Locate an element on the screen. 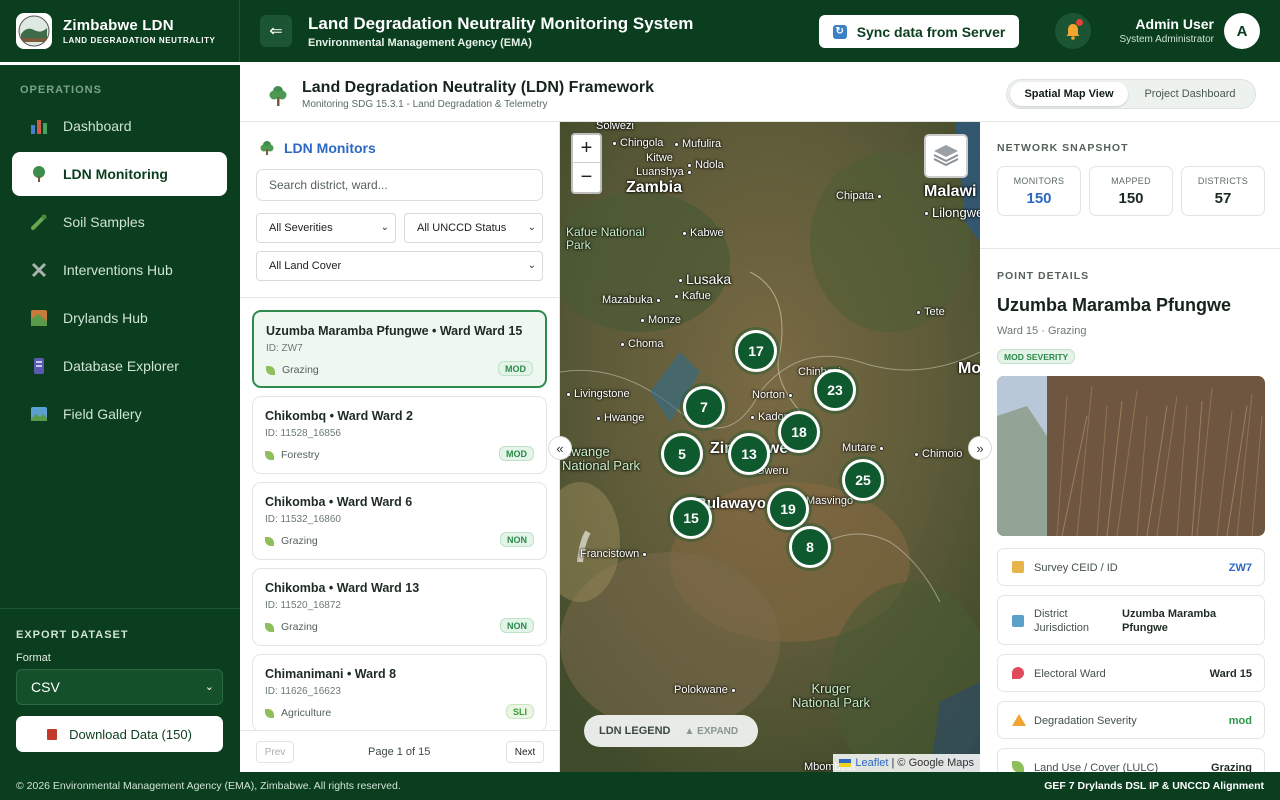 This screenshot has width=1280, height=800. sidebar-item-ldn-monitoring: LDN Monitoring is located at coordinates (119, 174).